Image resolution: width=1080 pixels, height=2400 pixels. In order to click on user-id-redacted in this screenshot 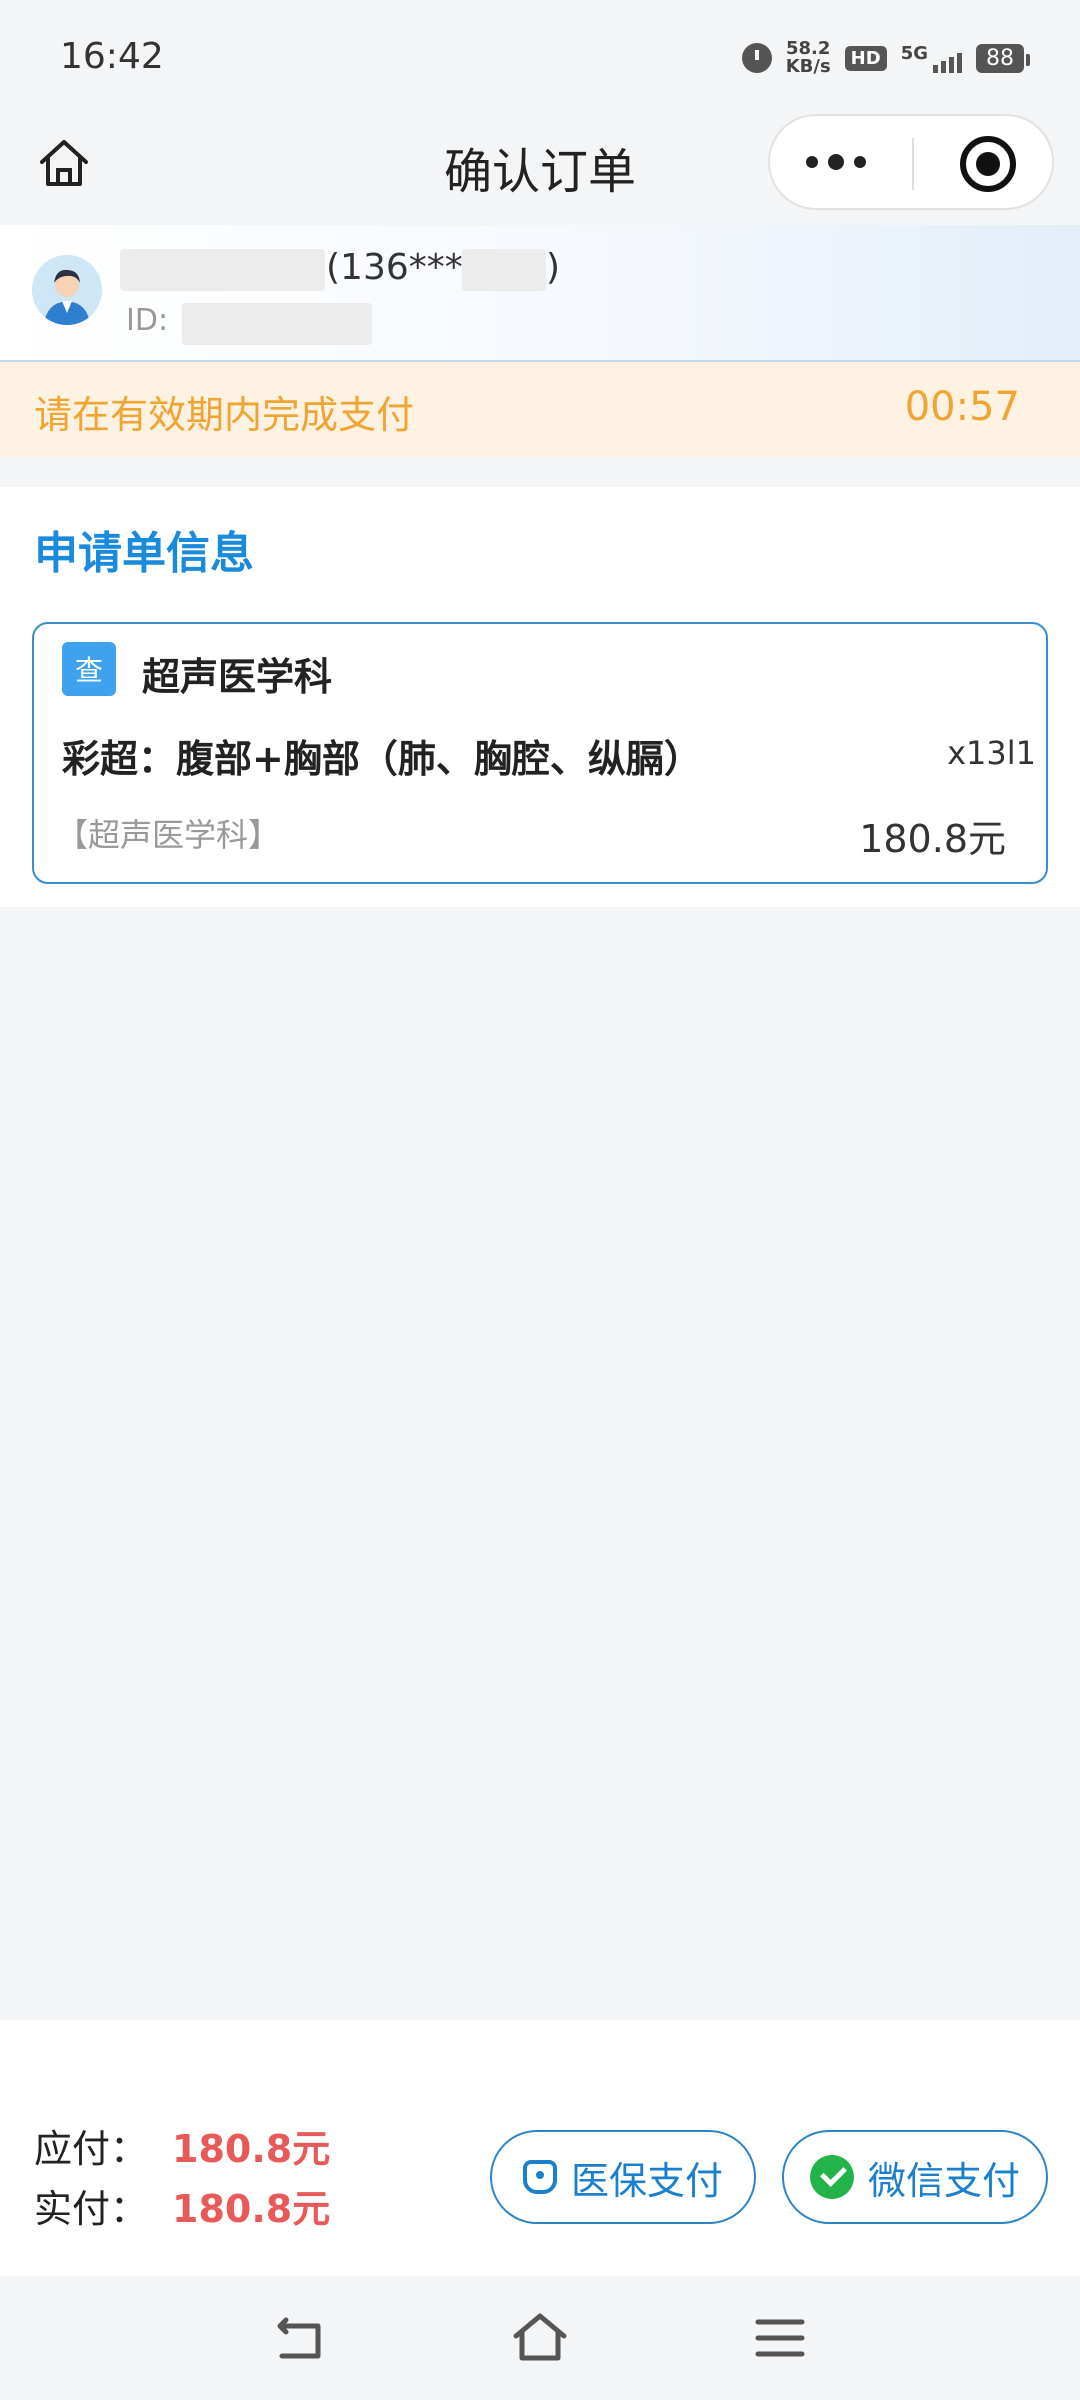, I will do `click(277, 324)`.